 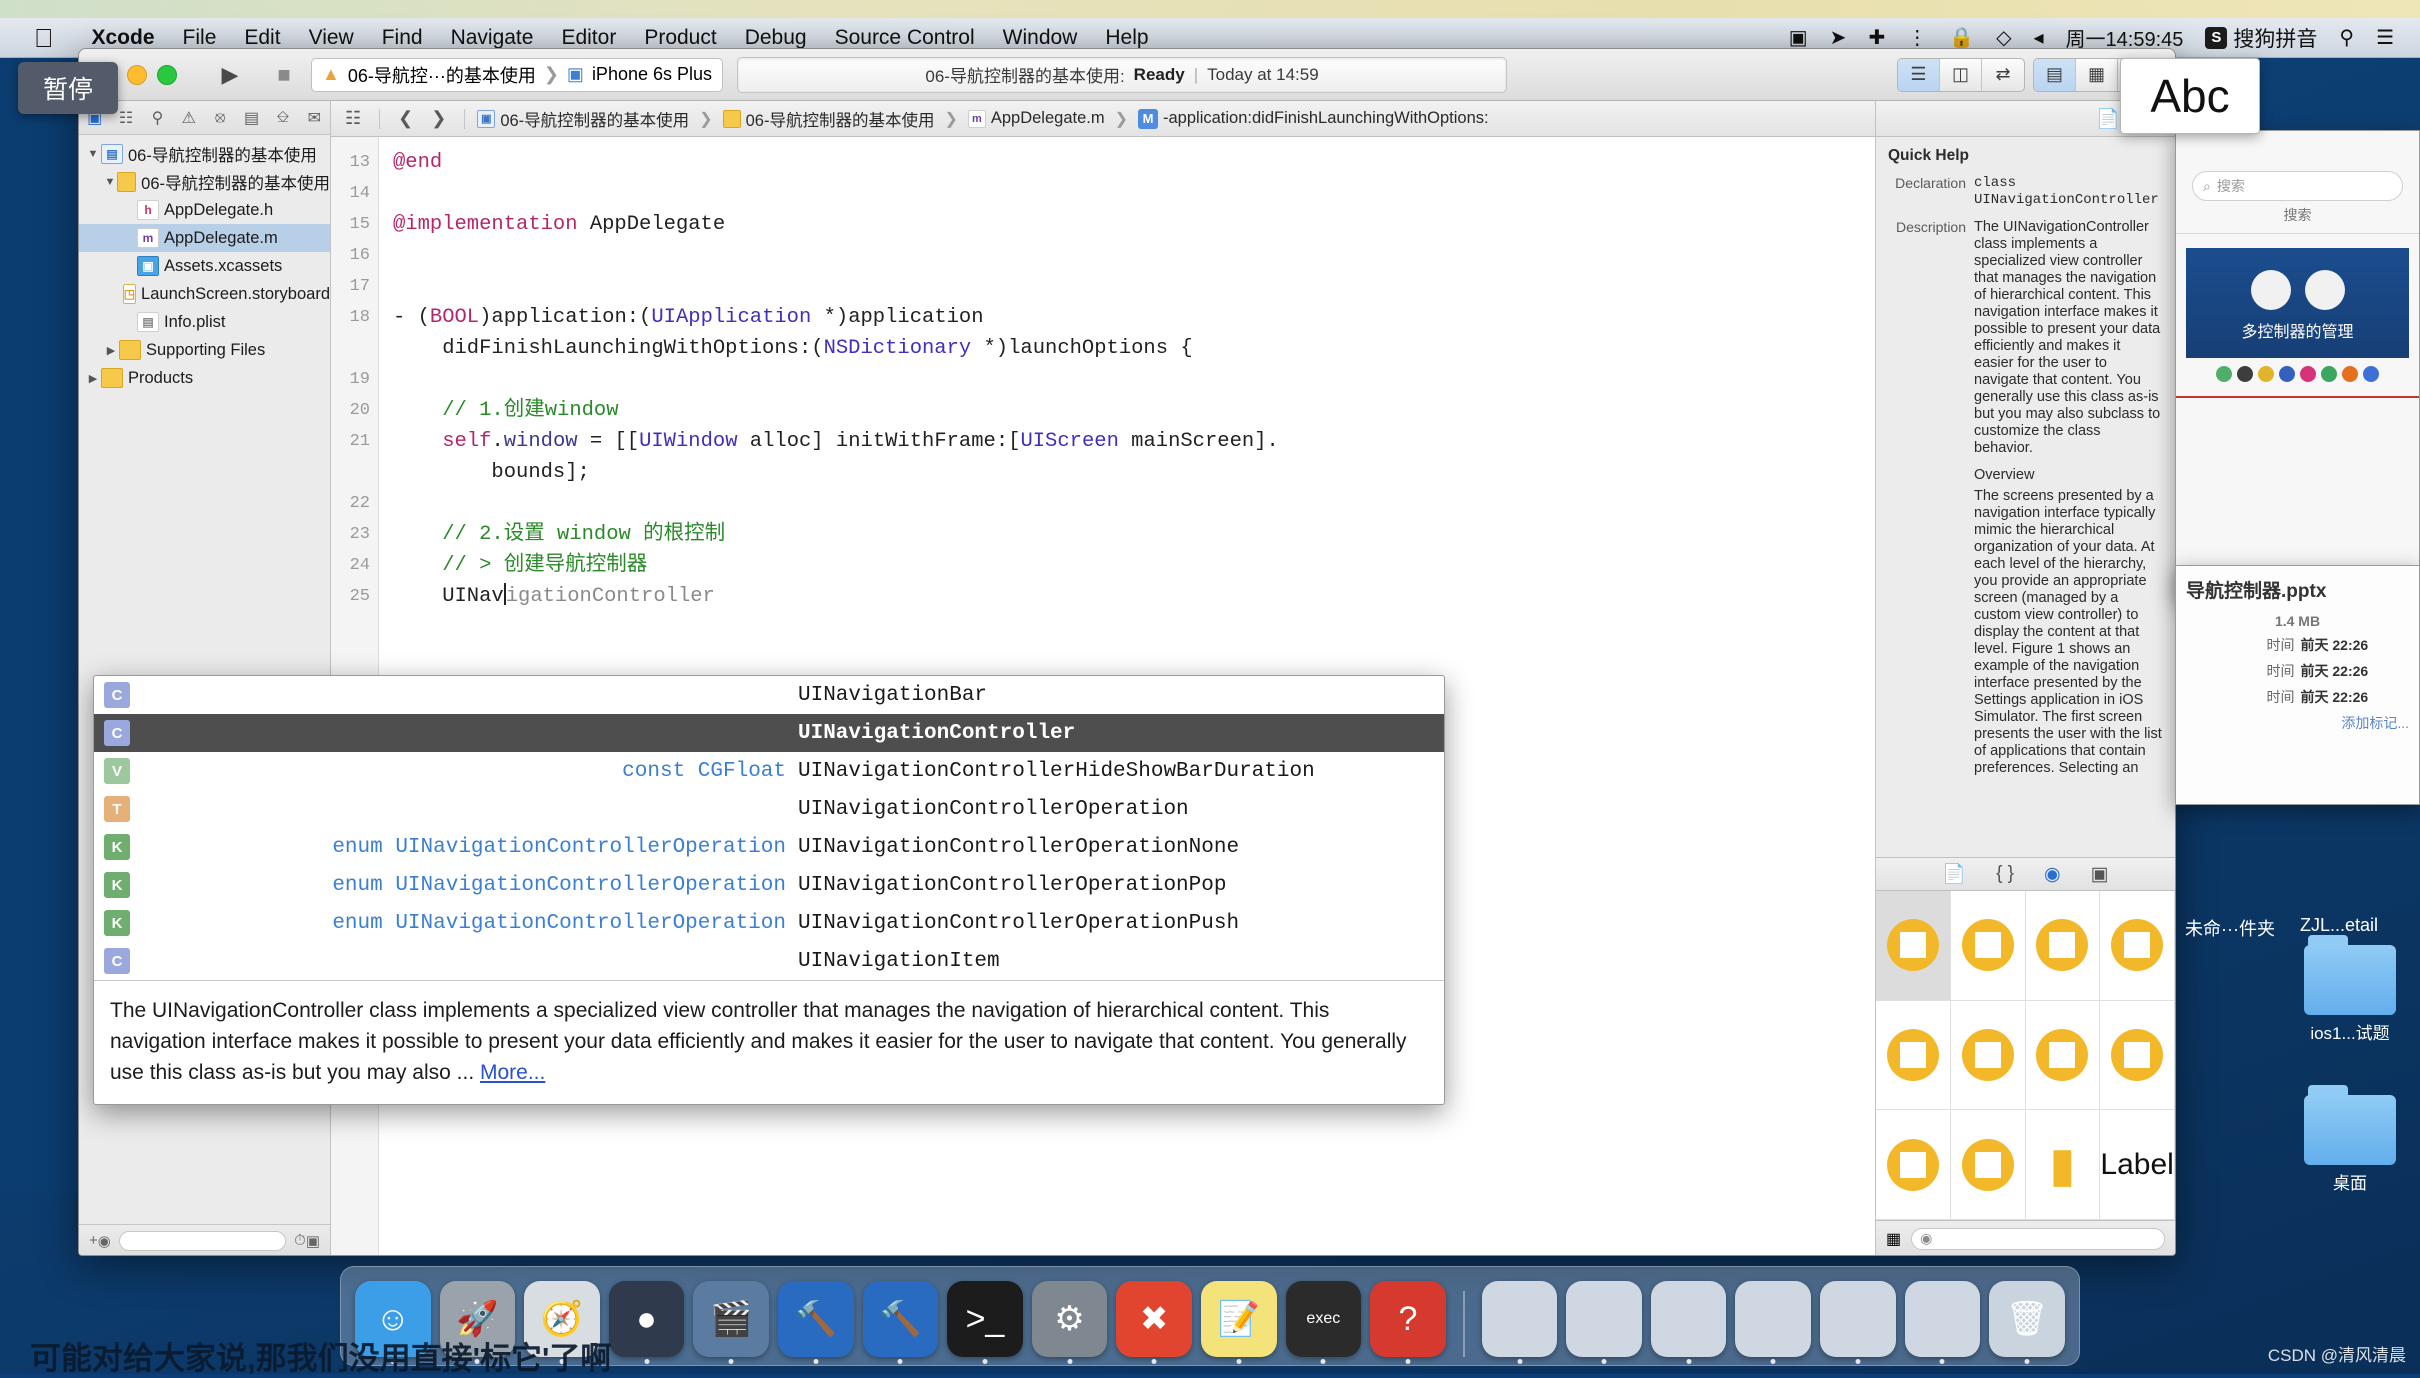 What do you see at coordinates (1917, 37) in the screenshot?
I see `vpn-icon: ⋮` at bounding box center [1917, 37].